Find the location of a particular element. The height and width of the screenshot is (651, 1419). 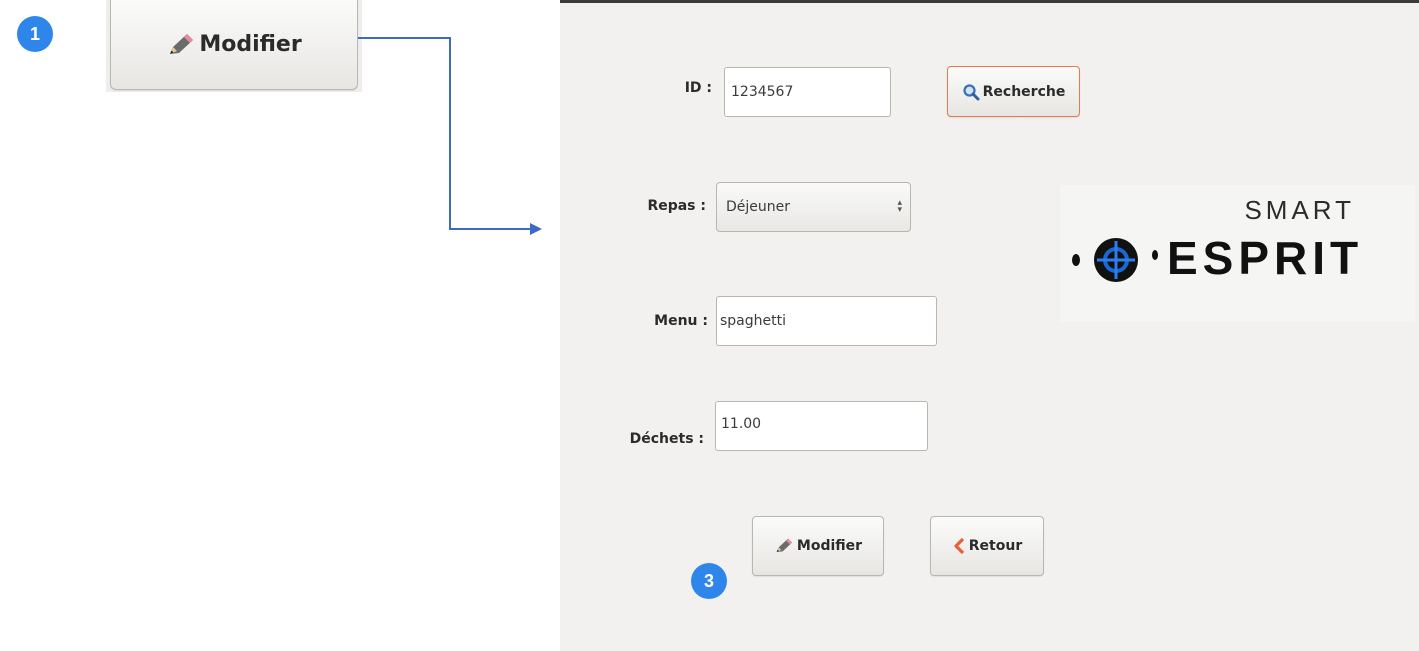

target-icon is located at coordinates (1115, 260).